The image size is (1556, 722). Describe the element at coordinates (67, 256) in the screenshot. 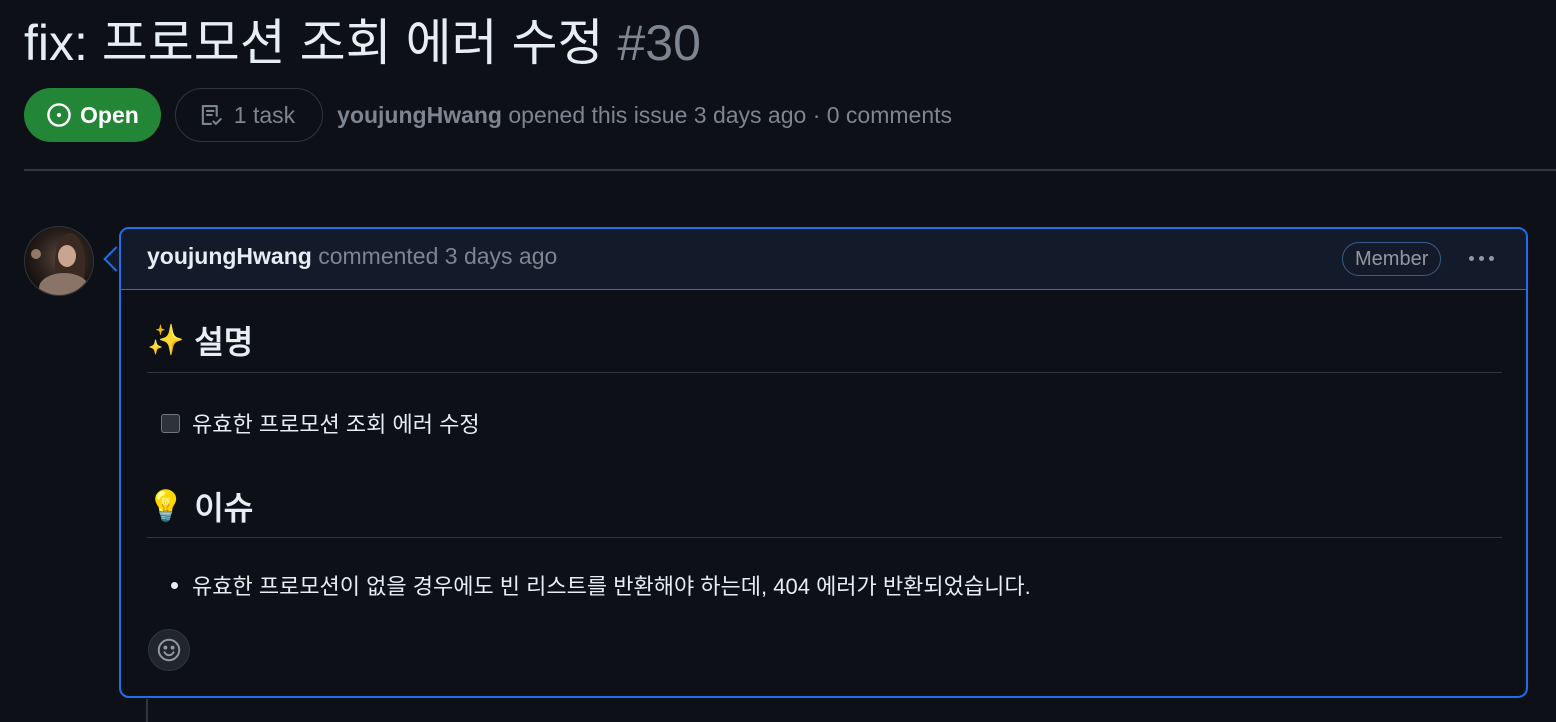

I see `avatar-face` at that location.